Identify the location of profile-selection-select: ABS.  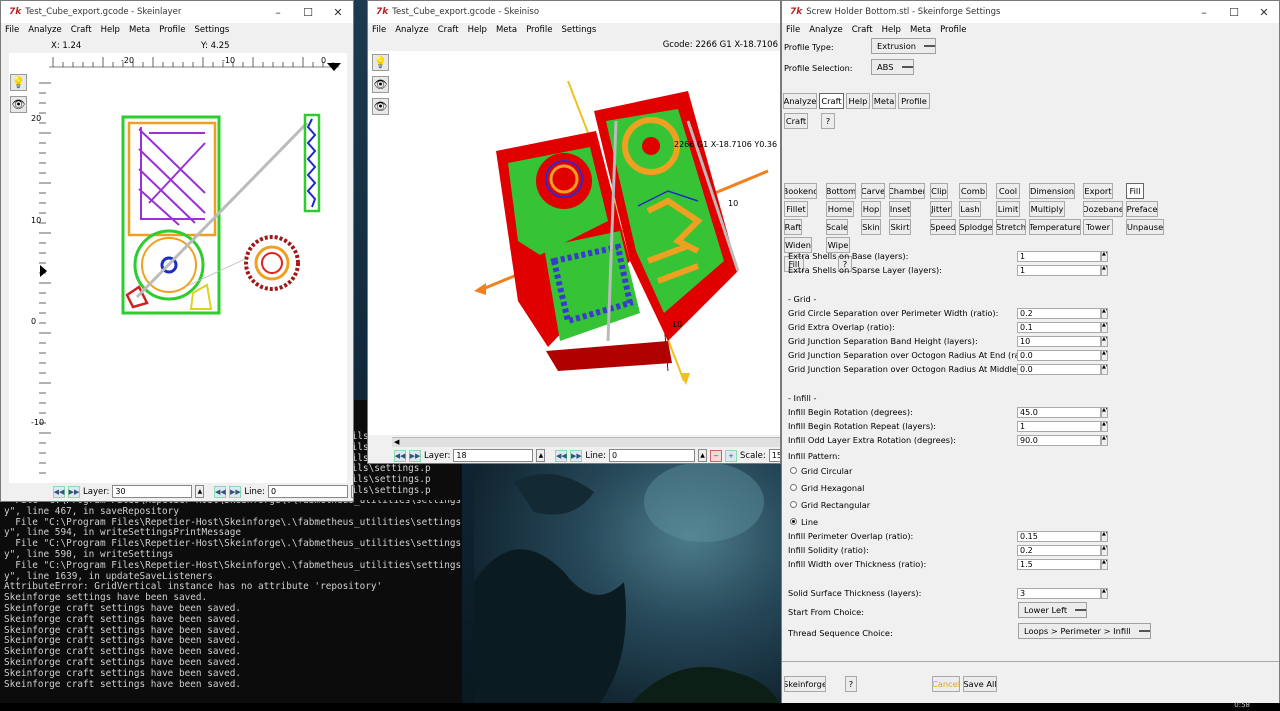
(892, 67).